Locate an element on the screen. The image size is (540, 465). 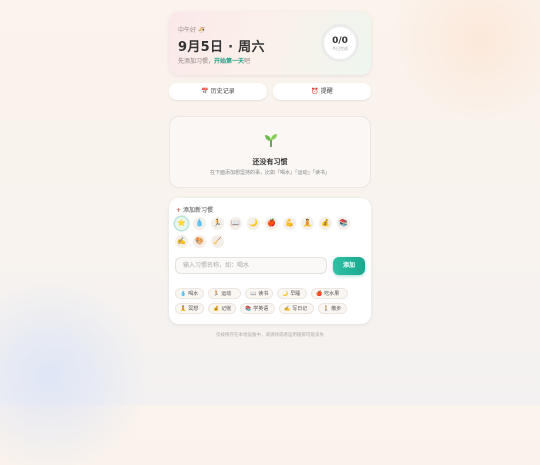
suggestion-label: 学英语 is located at coordinates (261, 309).